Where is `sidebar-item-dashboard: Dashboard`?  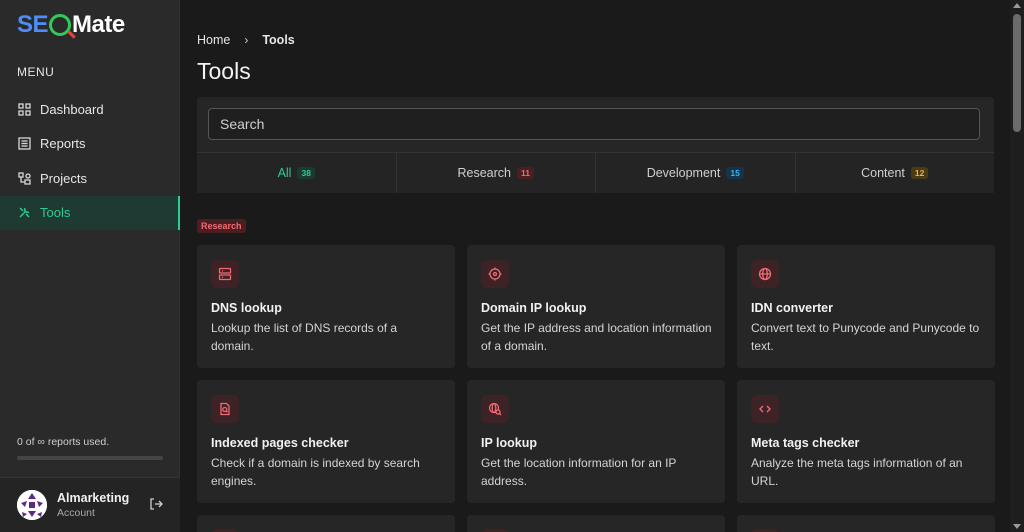
sidebar-item-dashboard: Dashboard is located at coordinates (90, 109).